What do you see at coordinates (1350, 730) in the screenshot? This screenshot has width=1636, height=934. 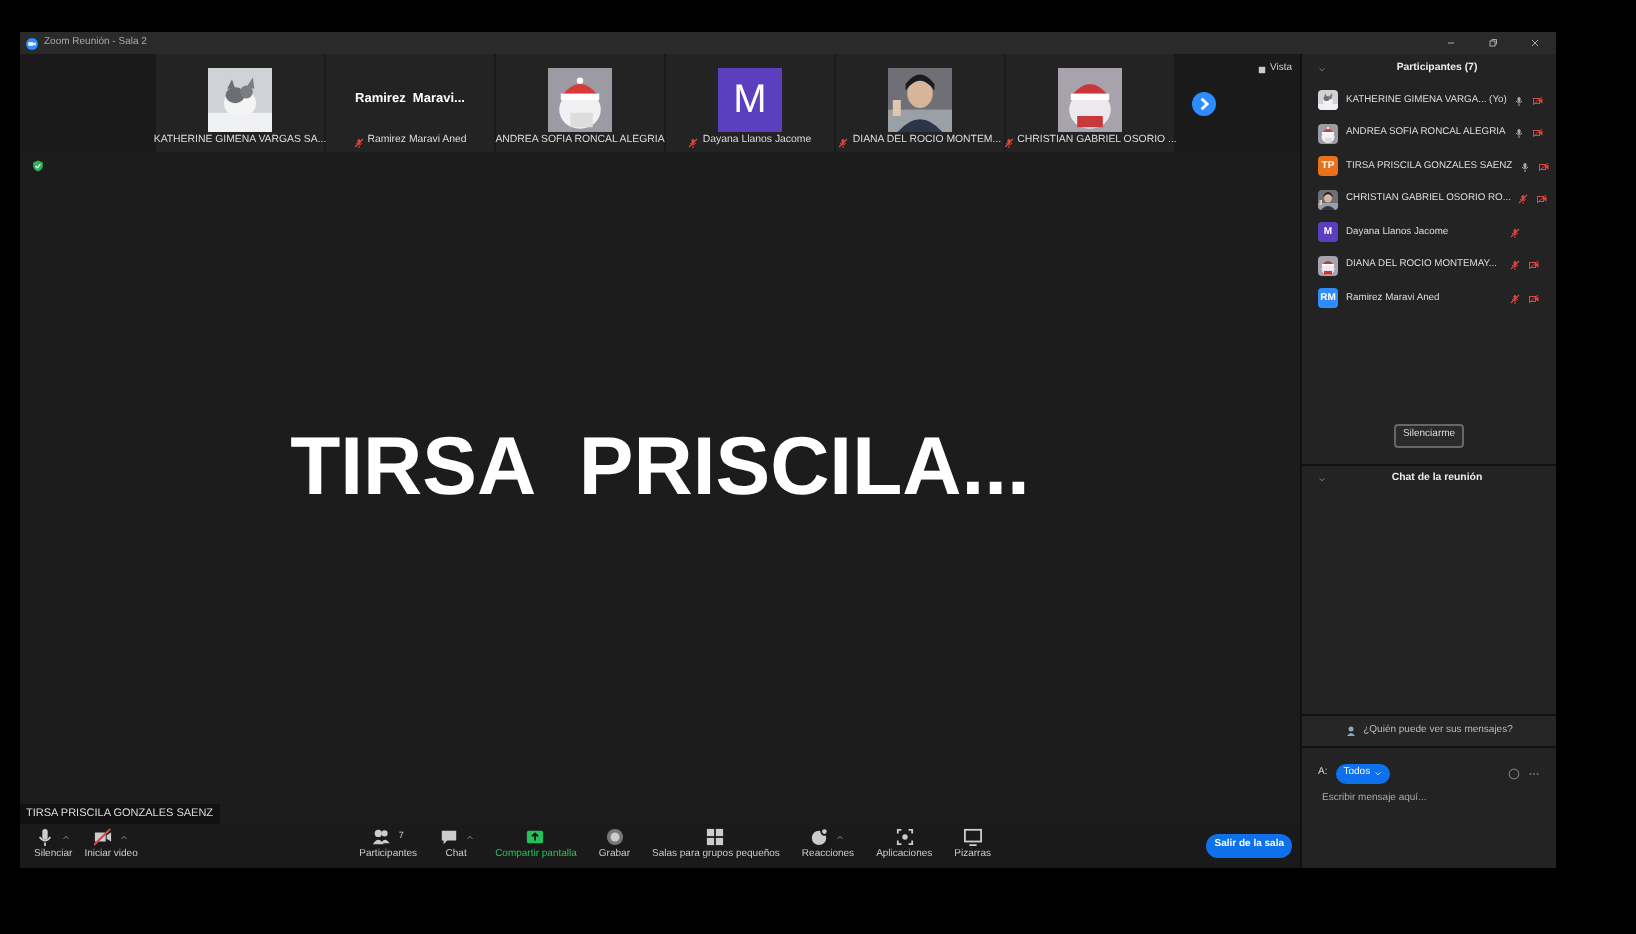 I see `person-icon` at bounding box center [1350, 730].